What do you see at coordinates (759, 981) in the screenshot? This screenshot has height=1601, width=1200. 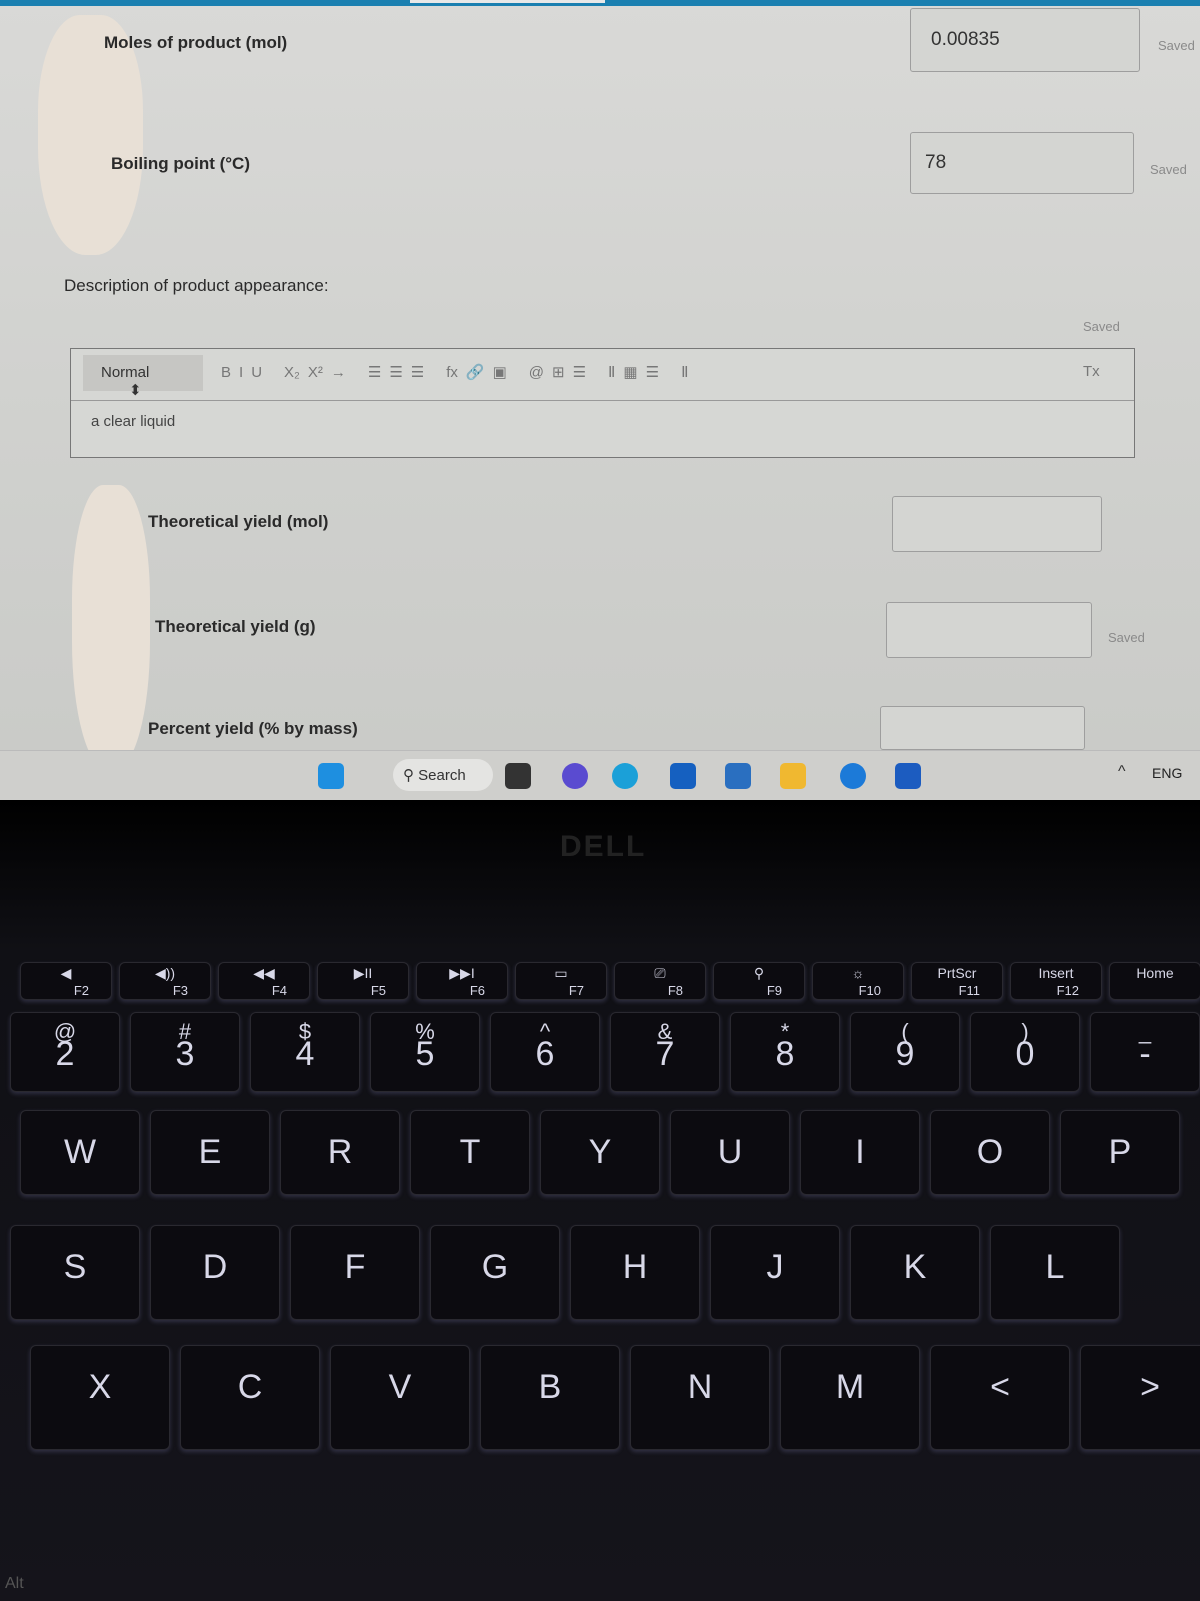 I see `keyboard-key: ⚲ F9` at bounding box center [759, 981].